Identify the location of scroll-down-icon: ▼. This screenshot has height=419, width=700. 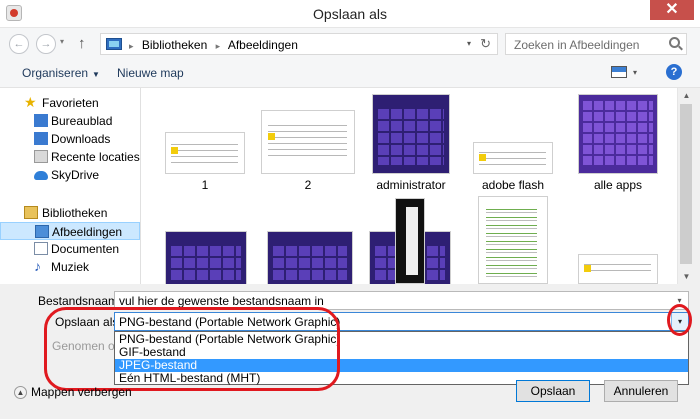
(686, 276).